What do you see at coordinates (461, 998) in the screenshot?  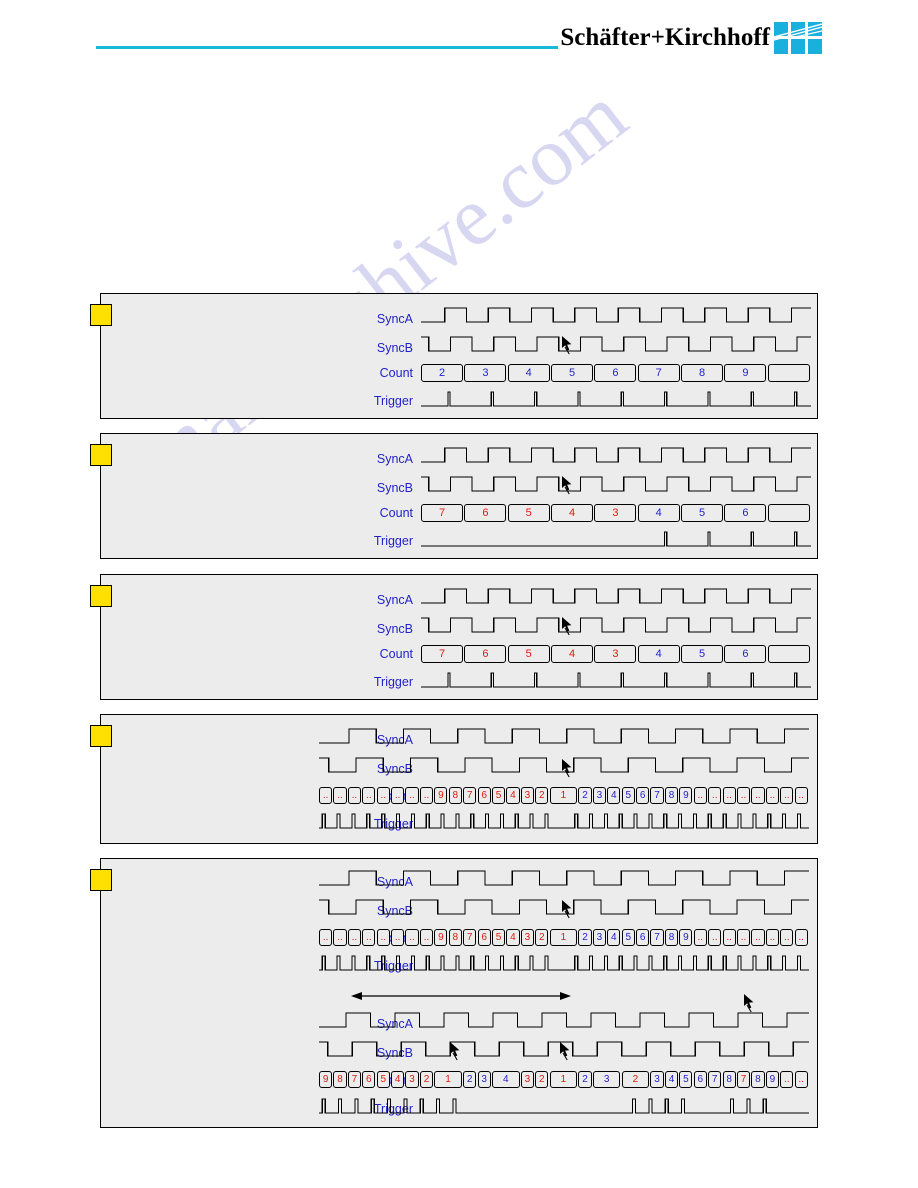 I see `range-arrow-annotation` at bounding box center [461, 998].